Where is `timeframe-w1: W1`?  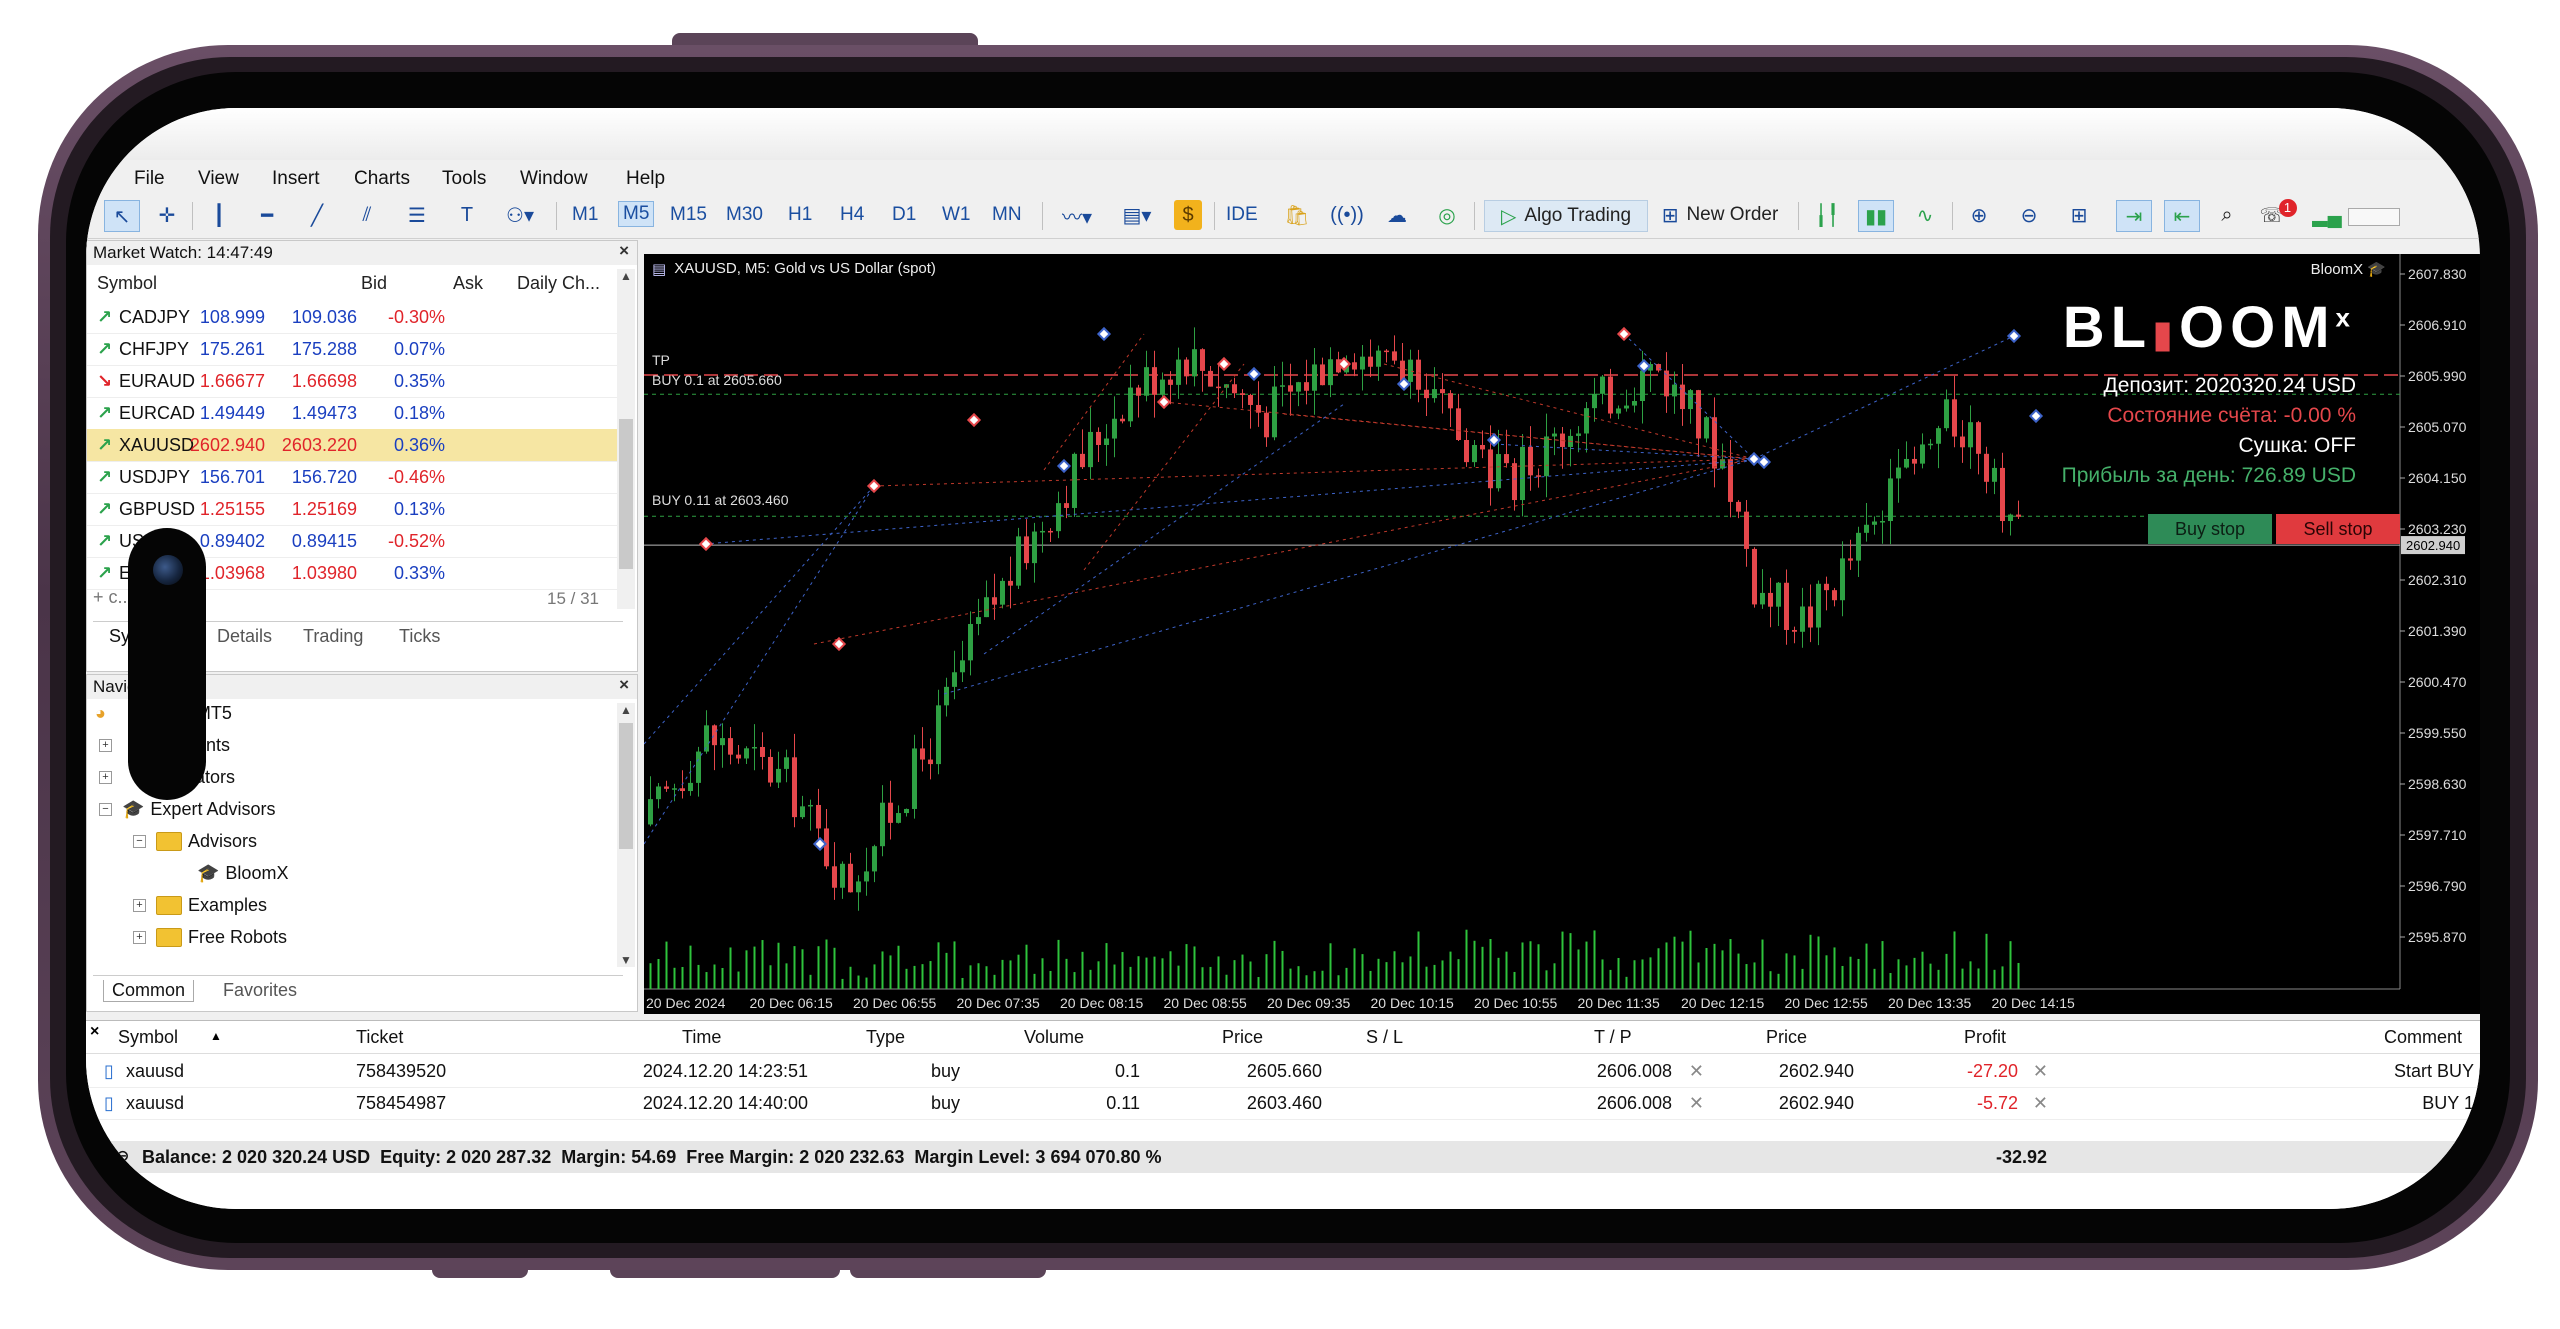
timeframe-w1: W1 is located at coordinates (956, 215).